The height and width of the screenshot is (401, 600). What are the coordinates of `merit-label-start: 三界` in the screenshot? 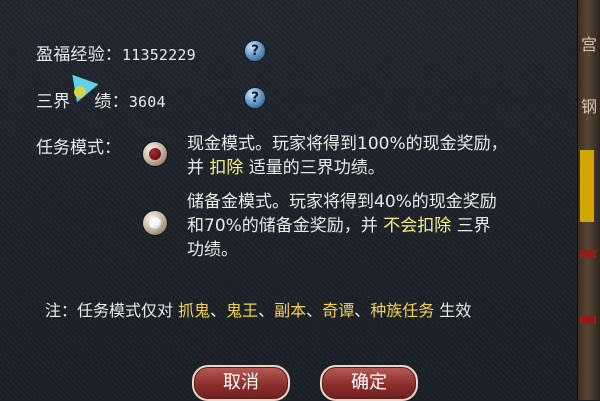 It's located at (53, 102).